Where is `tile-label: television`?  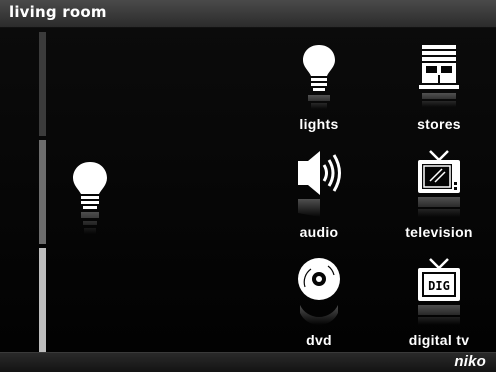
tile-label: television is located at coordinates (439, 232).